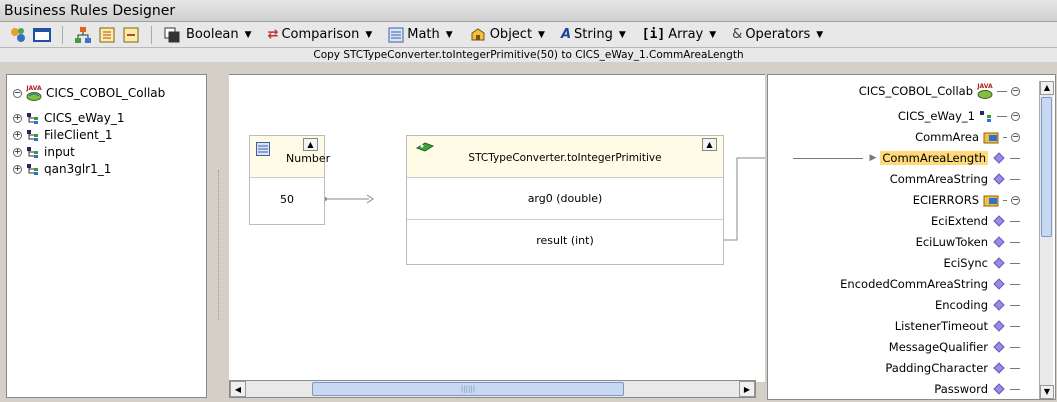 The height and width of the screenshot is (402, 1057). I want to click on method-arg-row: arg0 (double), so click(565, 199).